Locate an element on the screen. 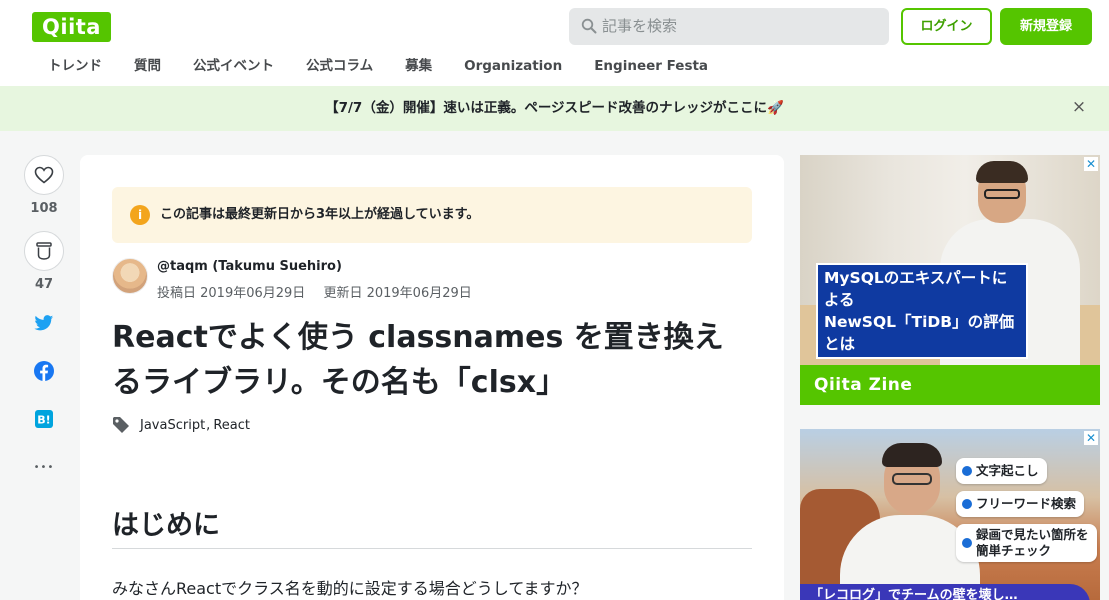  svg-text: B! is located at coordinates (43, 420).